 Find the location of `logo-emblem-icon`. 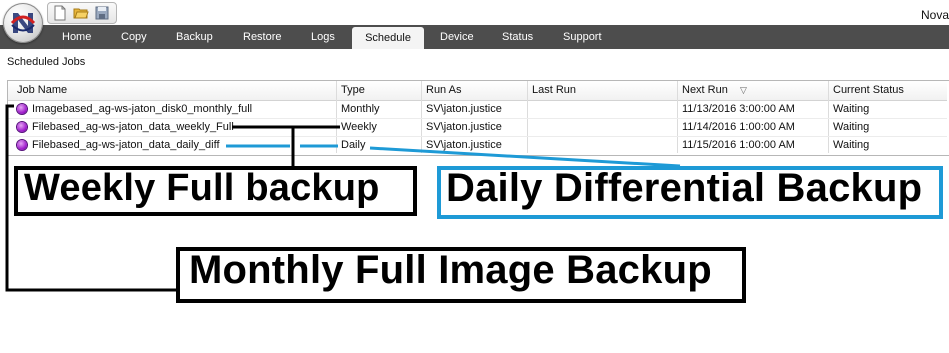

logo-emblem-icon is located at coordinates (23, 23).